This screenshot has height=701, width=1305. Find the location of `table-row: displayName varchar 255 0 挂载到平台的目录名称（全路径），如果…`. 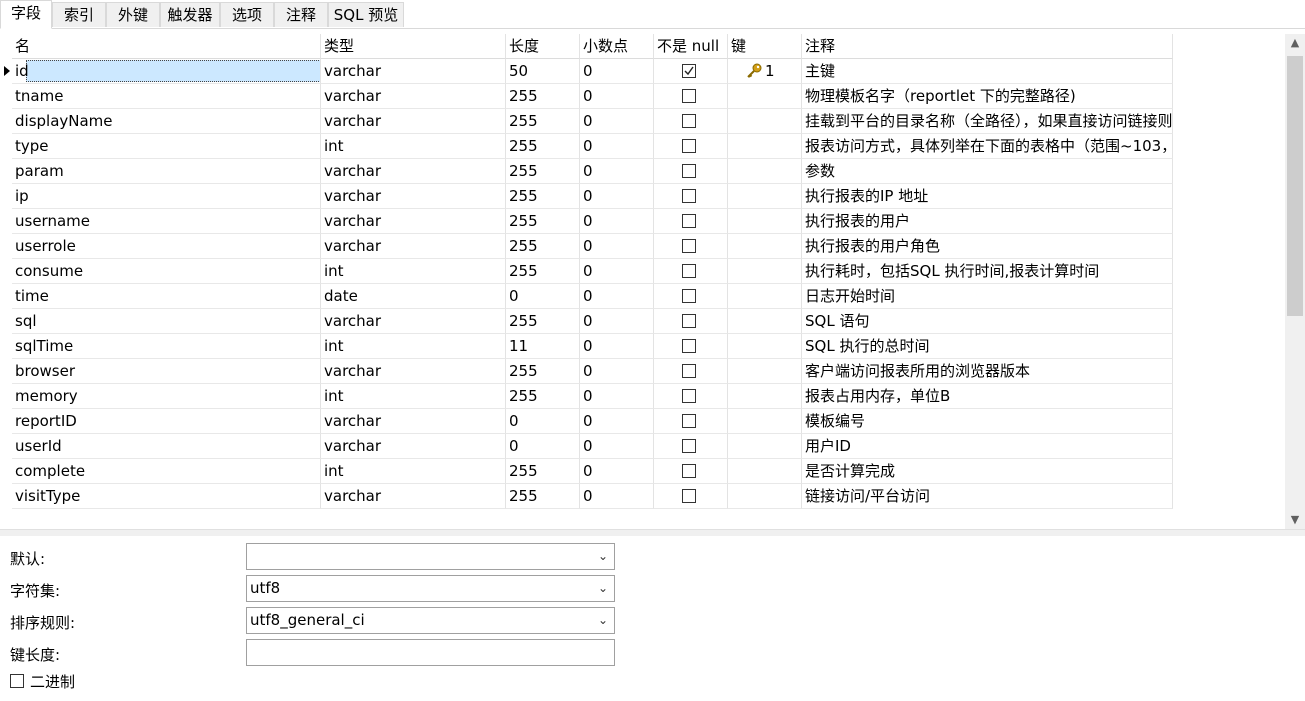

table-row: displayName varchar 255 0 挂载到平台的目录名称（全路径），如果… is located at coordinates (586, 121).